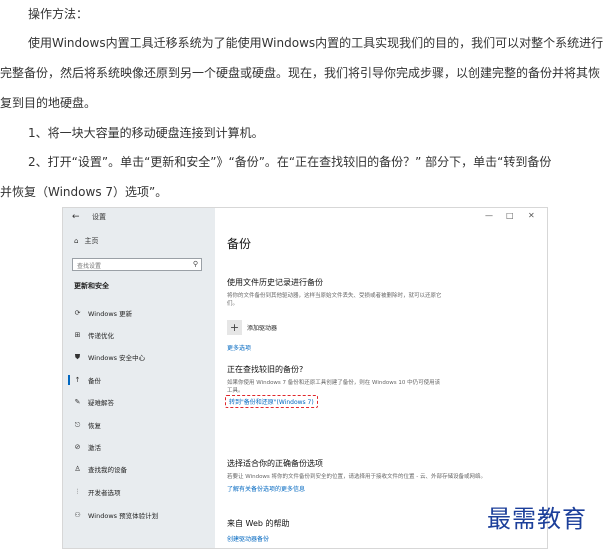  Describe the element at coordinates (489, 215) in the screenshot. I see `minimize-icon: —` at that location.